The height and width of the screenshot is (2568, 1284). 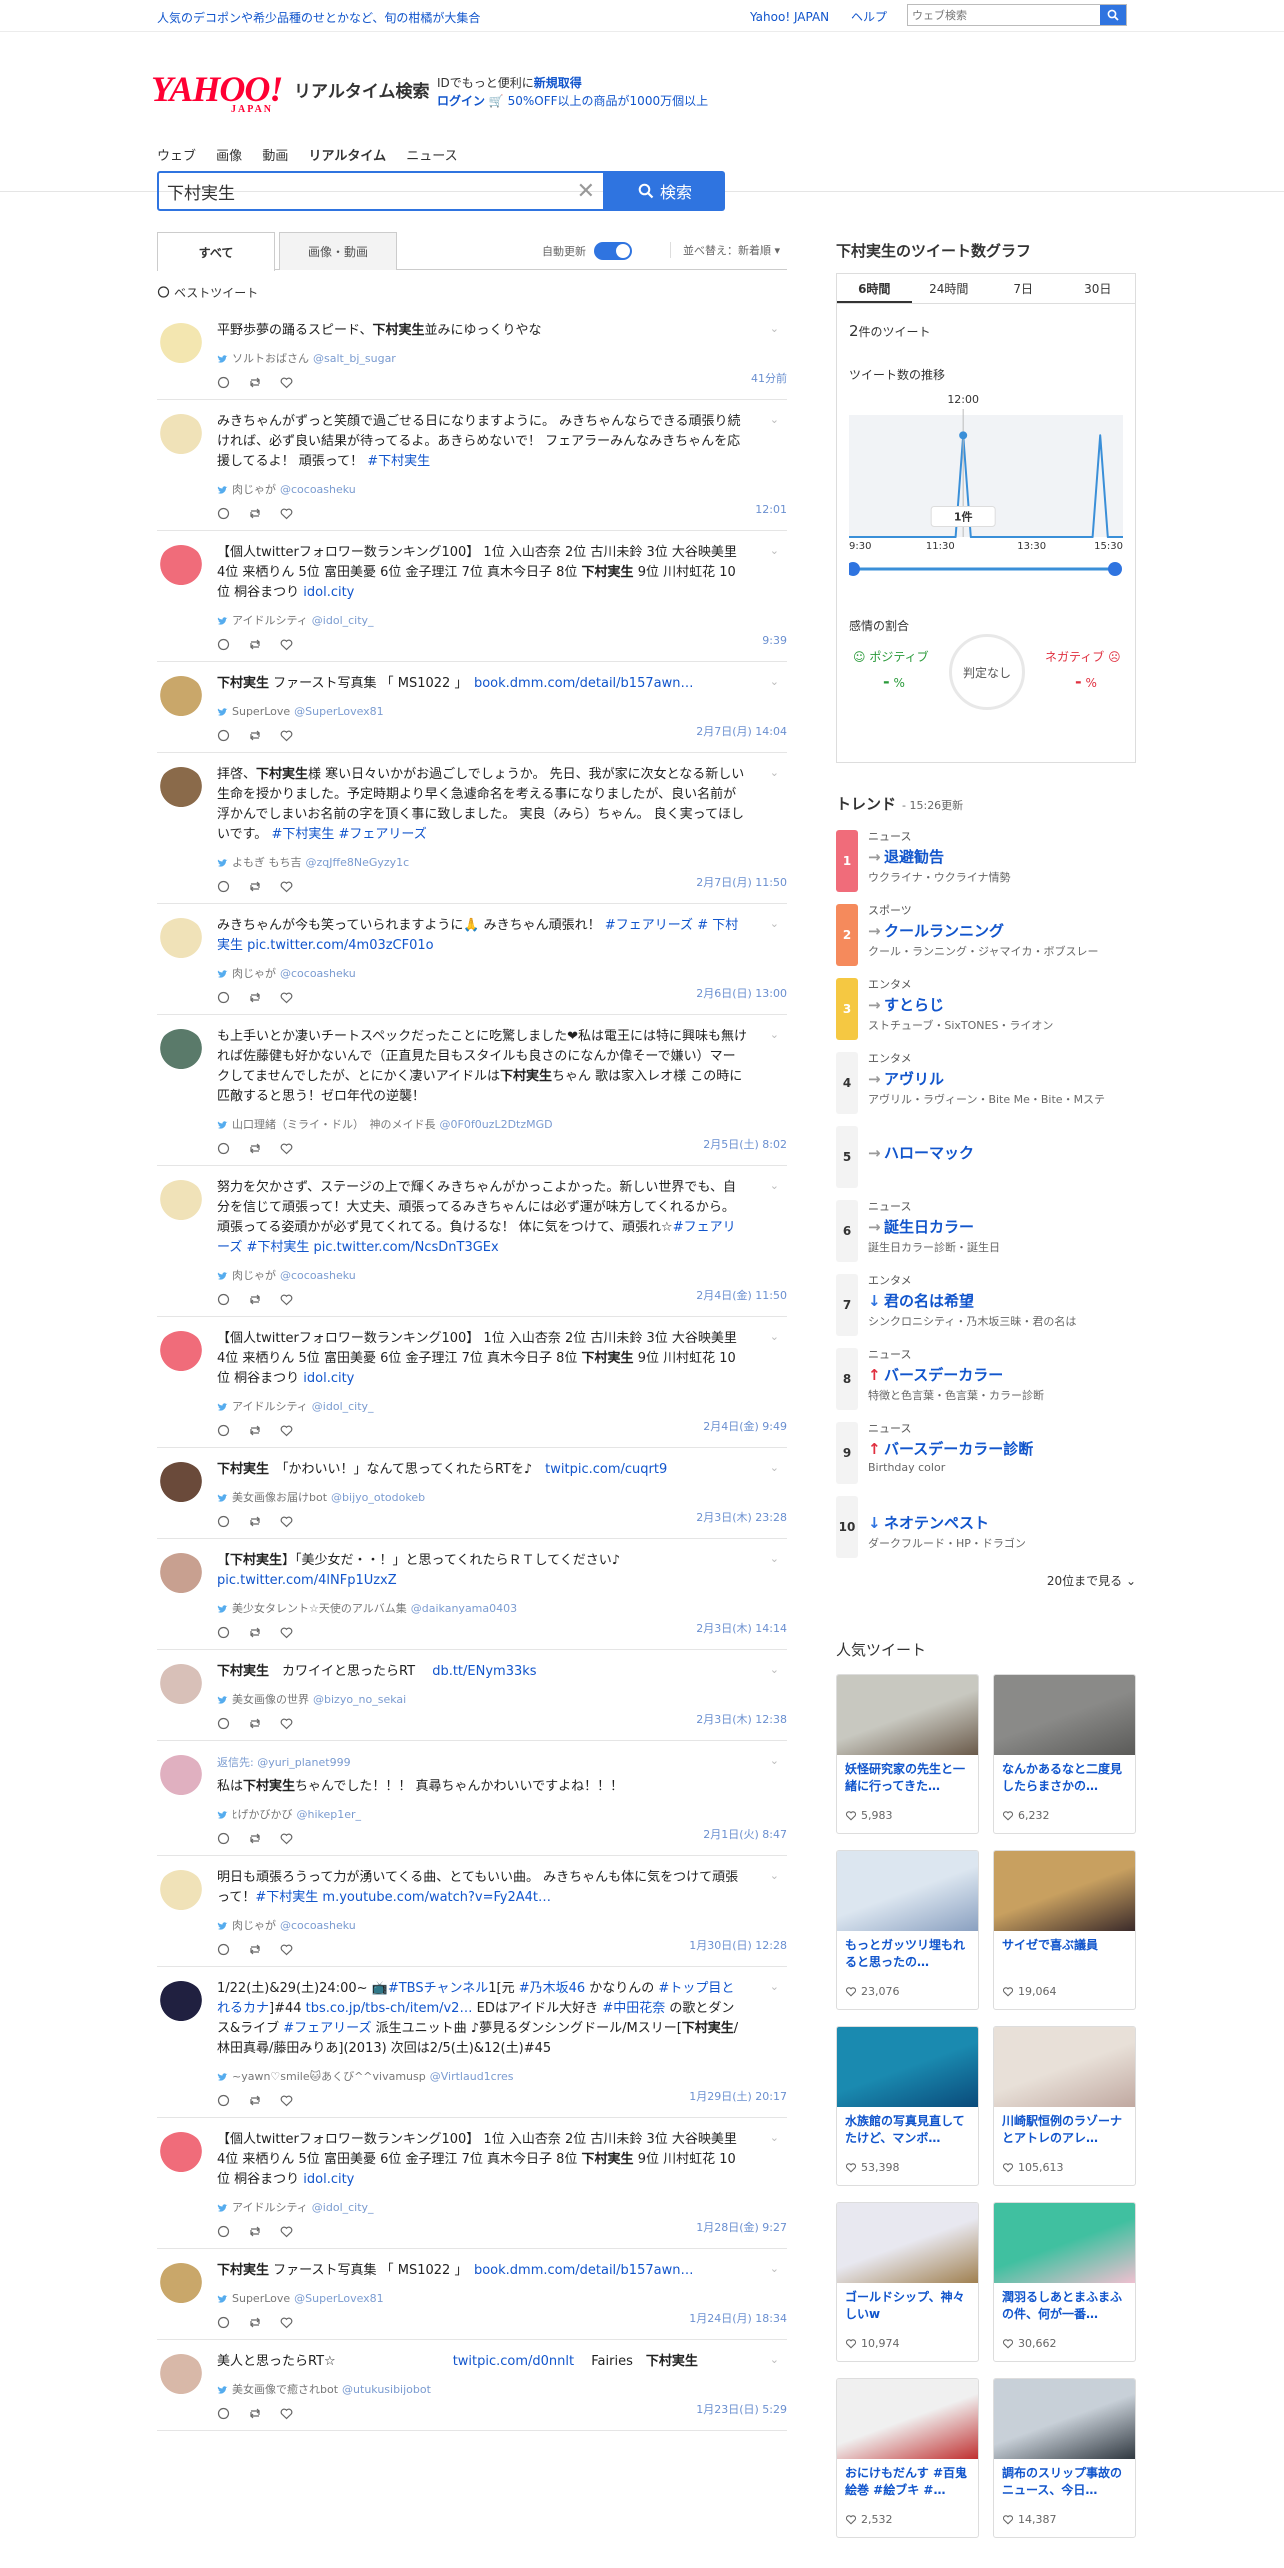 I want to click on trend-item: 1 ニュース → 退避勧告 ウクライナ・ウクライナ情勢, so click(x=986, y=861).